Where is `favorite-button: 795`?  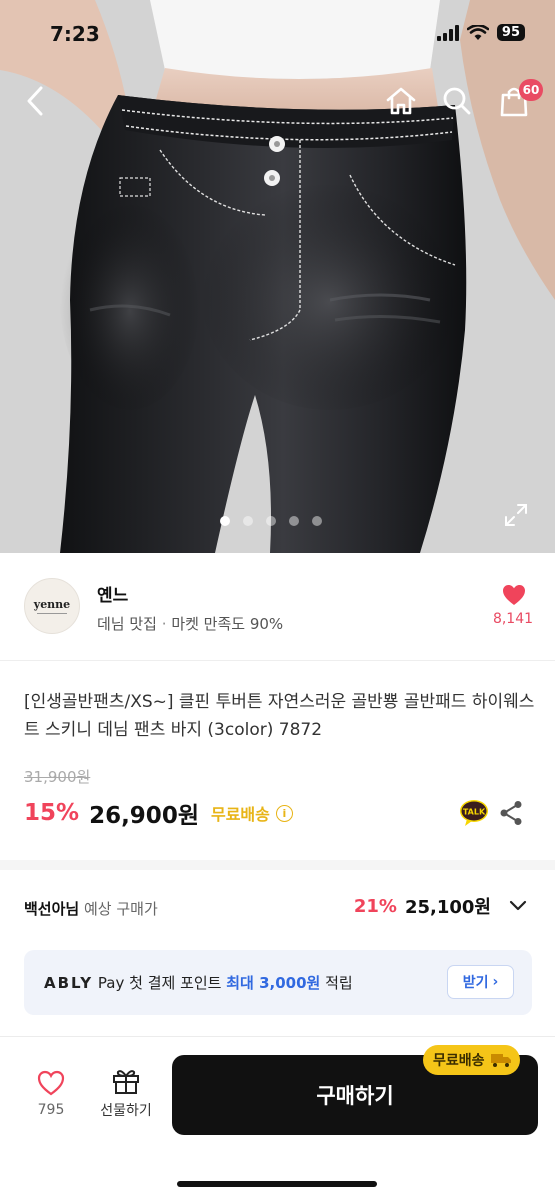 favorite-button: 795 is located at coordinates (51, 1098).